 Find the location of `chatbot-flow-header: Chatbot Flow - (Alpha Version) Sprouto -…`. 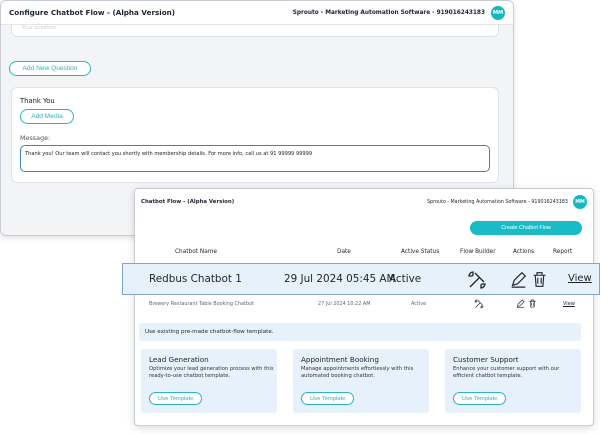

chatbot-flow-header: Chatbot Flow - (Alpha Version) Sprouto -… is located at coordinates (364, 202).